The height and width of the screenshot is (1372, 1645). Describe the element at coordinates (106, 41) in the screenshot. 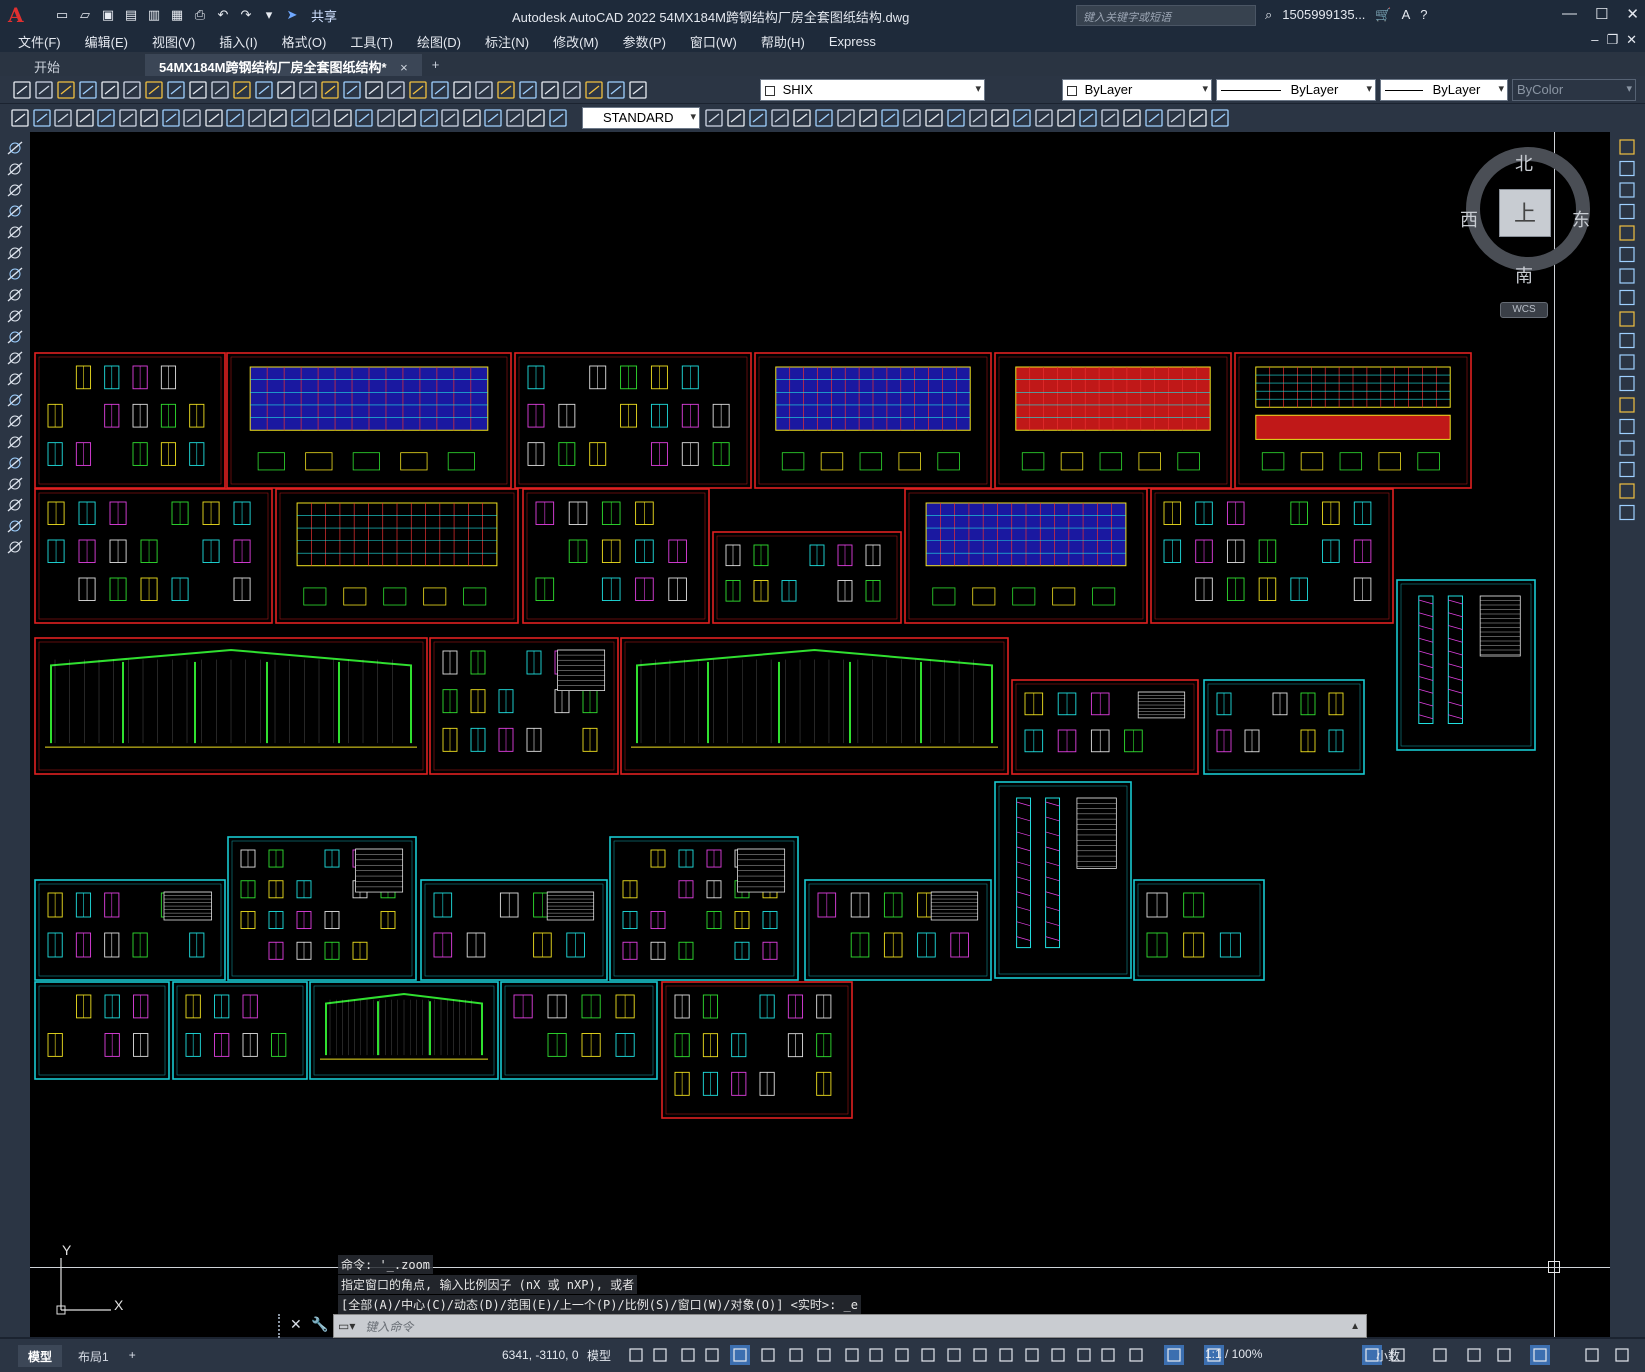

I see `menu-item-1: 编辑(E)` at that location.